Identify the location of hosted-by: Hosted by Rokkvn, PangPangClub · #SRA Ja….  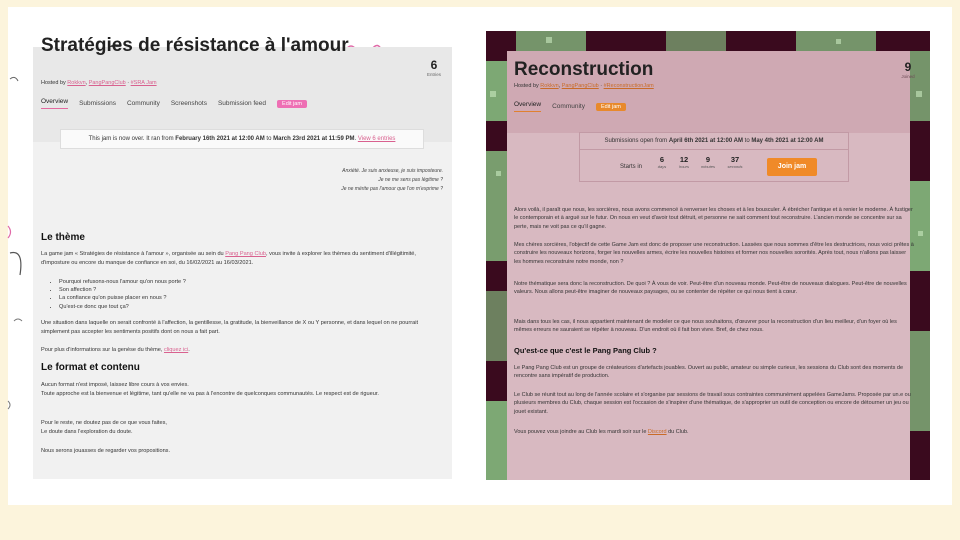
(99, 83).